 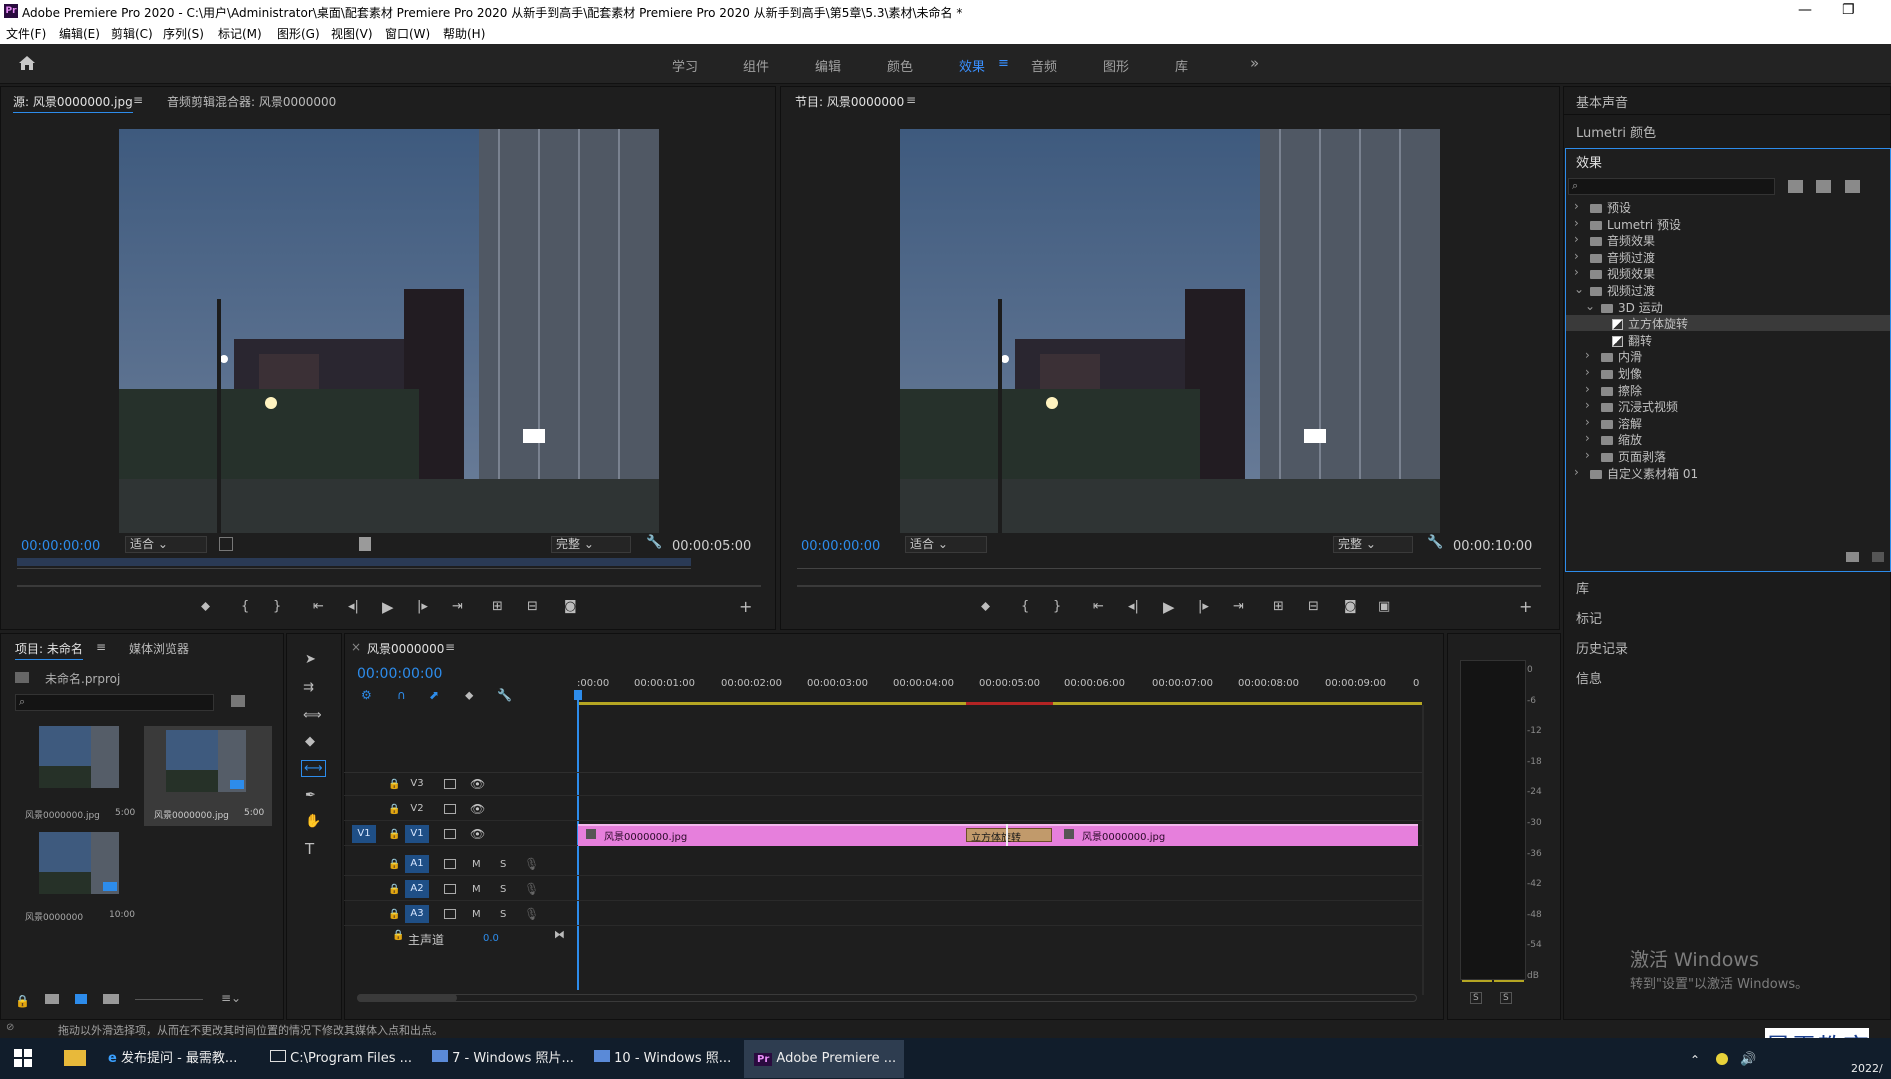 I want to click on program-go-to-in-button: ⇤, so click(x=1098, y=606).